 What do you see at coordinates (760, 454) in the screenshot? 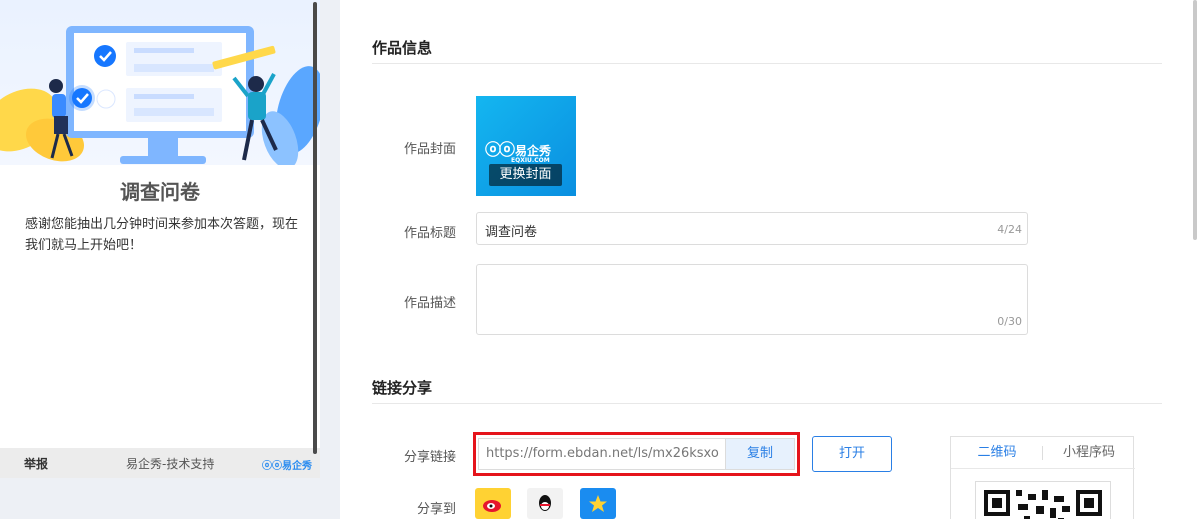
I see `copy-button: 复制` at bounding box center [760, 454].